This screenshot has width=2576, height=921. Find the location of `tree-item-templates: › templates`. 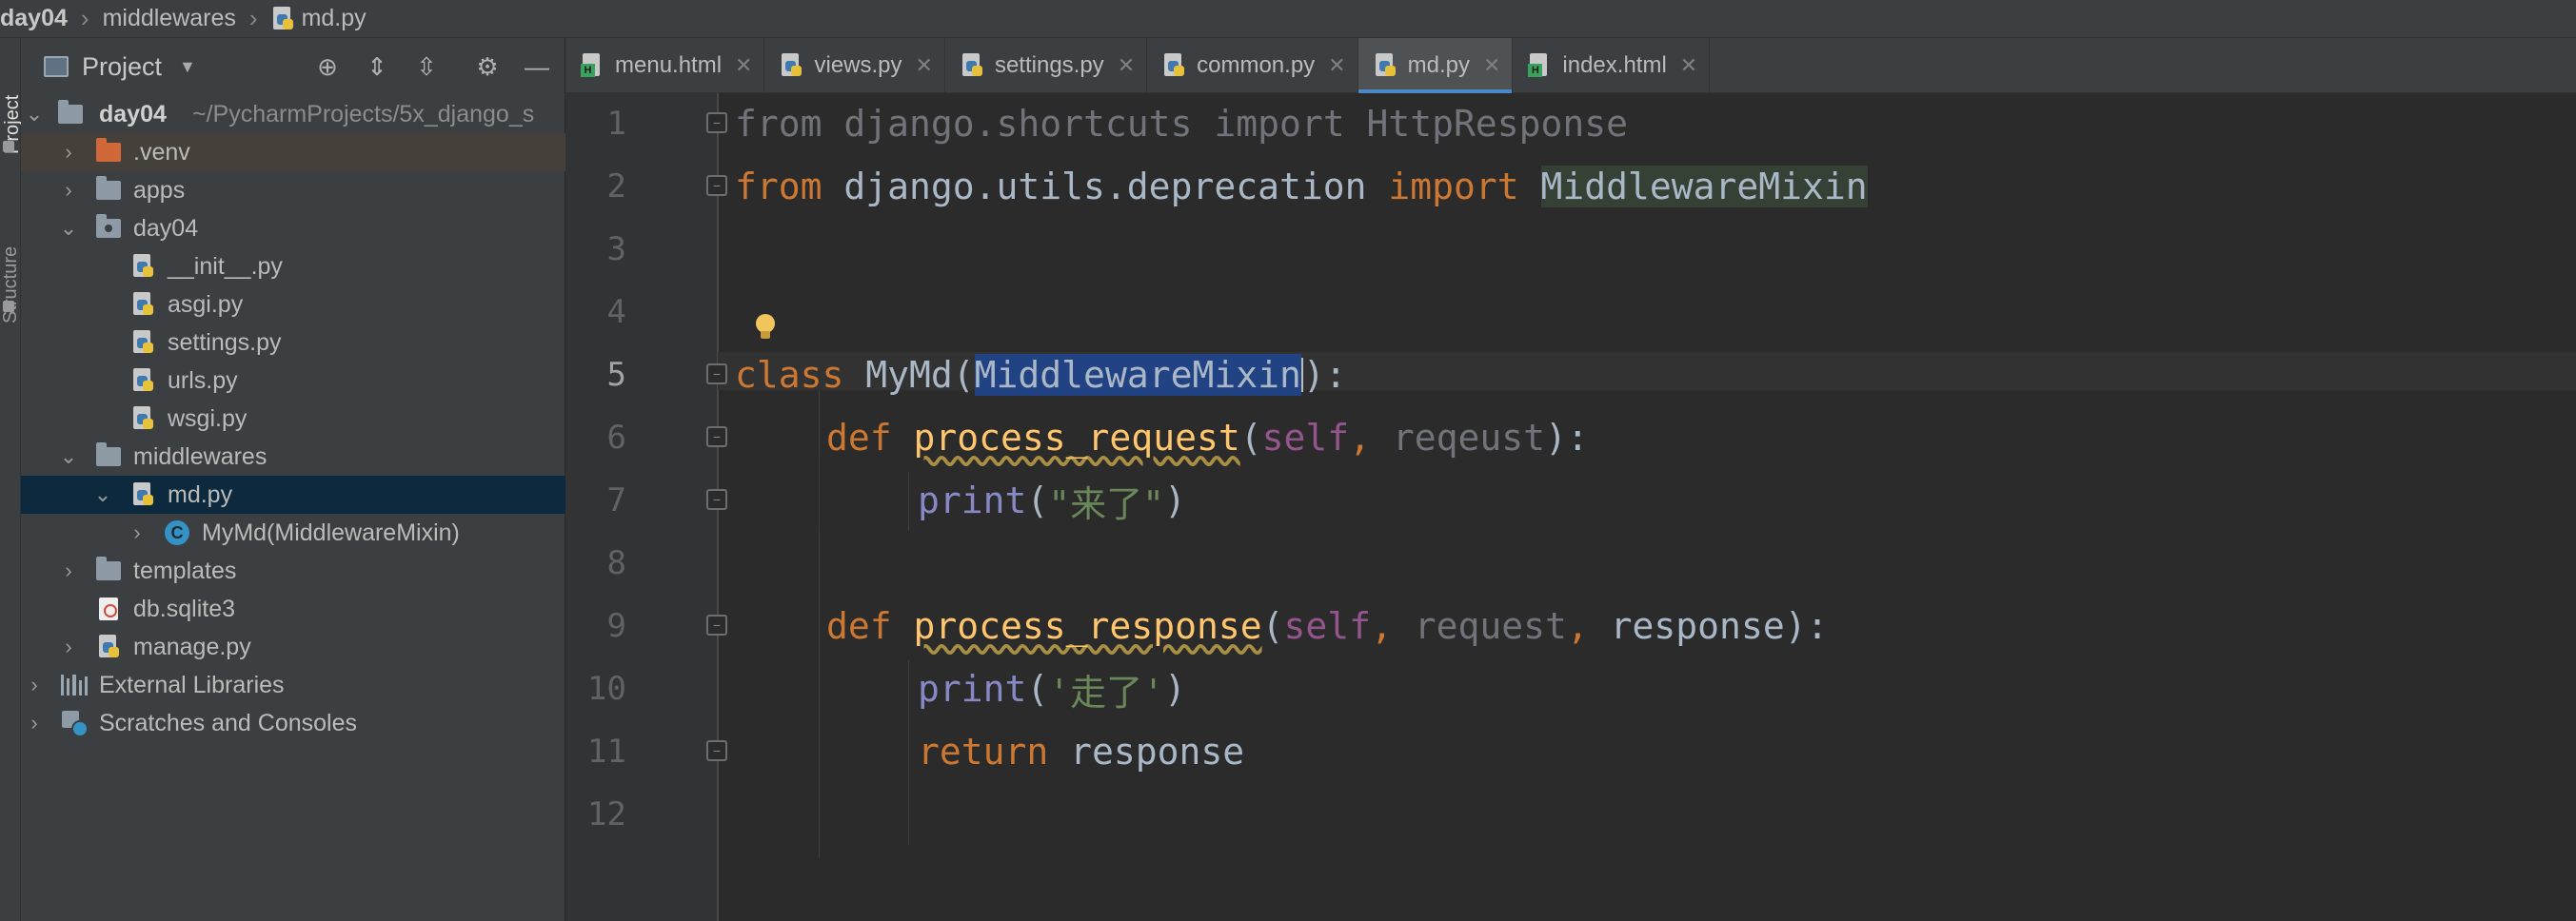

tree-item-templates: › templates is located at coordinates (293, 571).